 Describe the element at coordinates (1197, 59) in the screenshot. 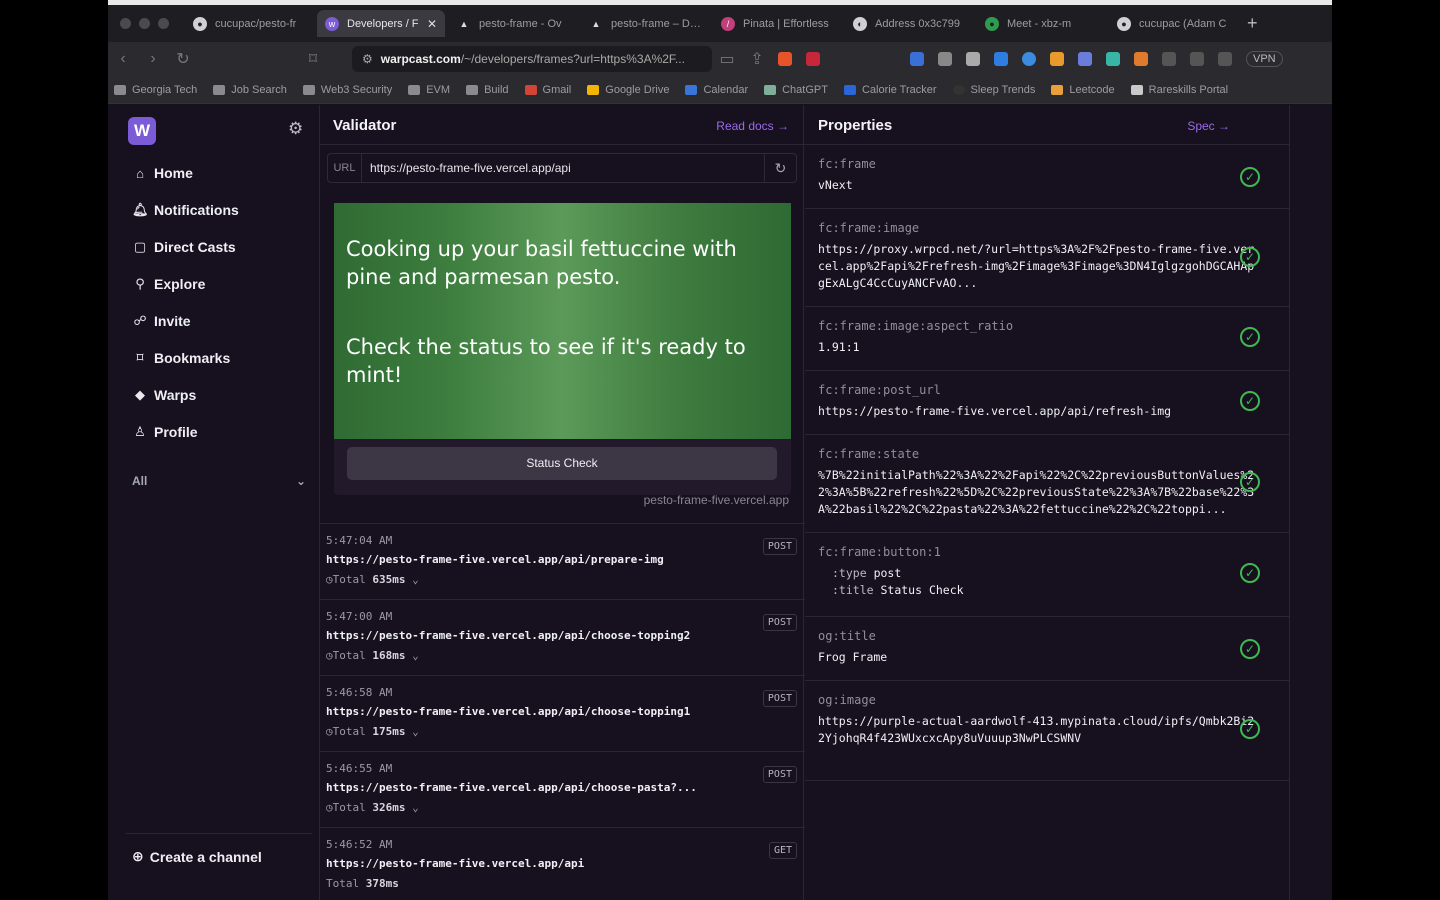

I see `sidebar-toggle-icon` at that location.